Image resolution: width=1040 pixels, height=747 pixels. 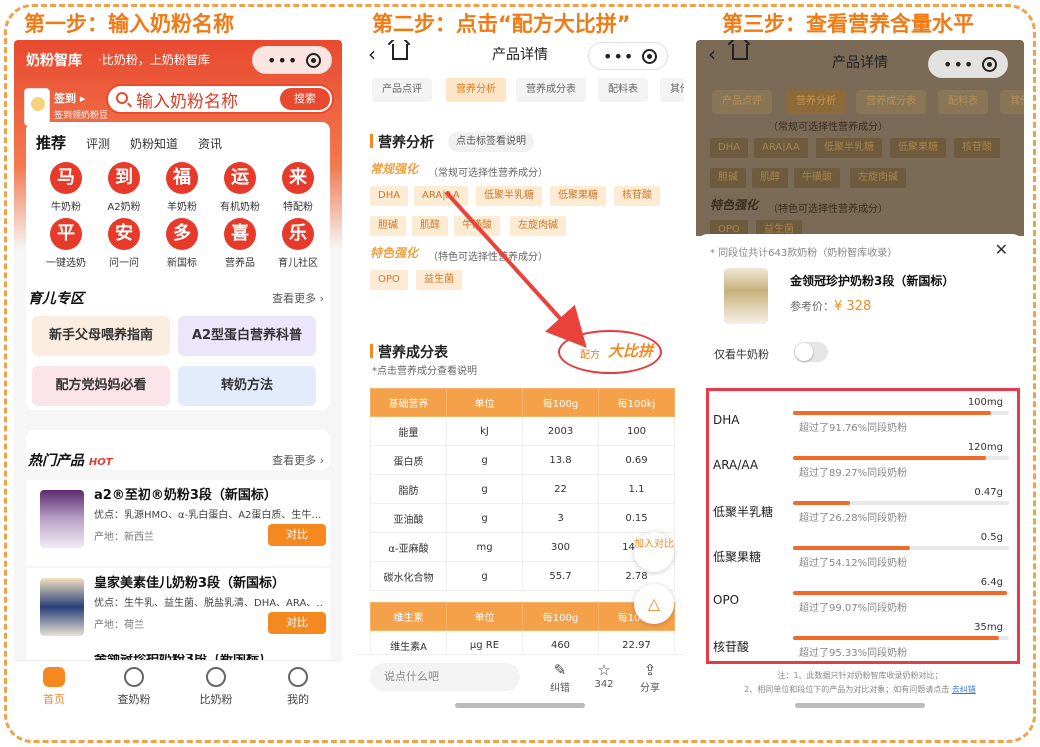 I want to click on tab-mine: 我的, so click(x=298, y=687).